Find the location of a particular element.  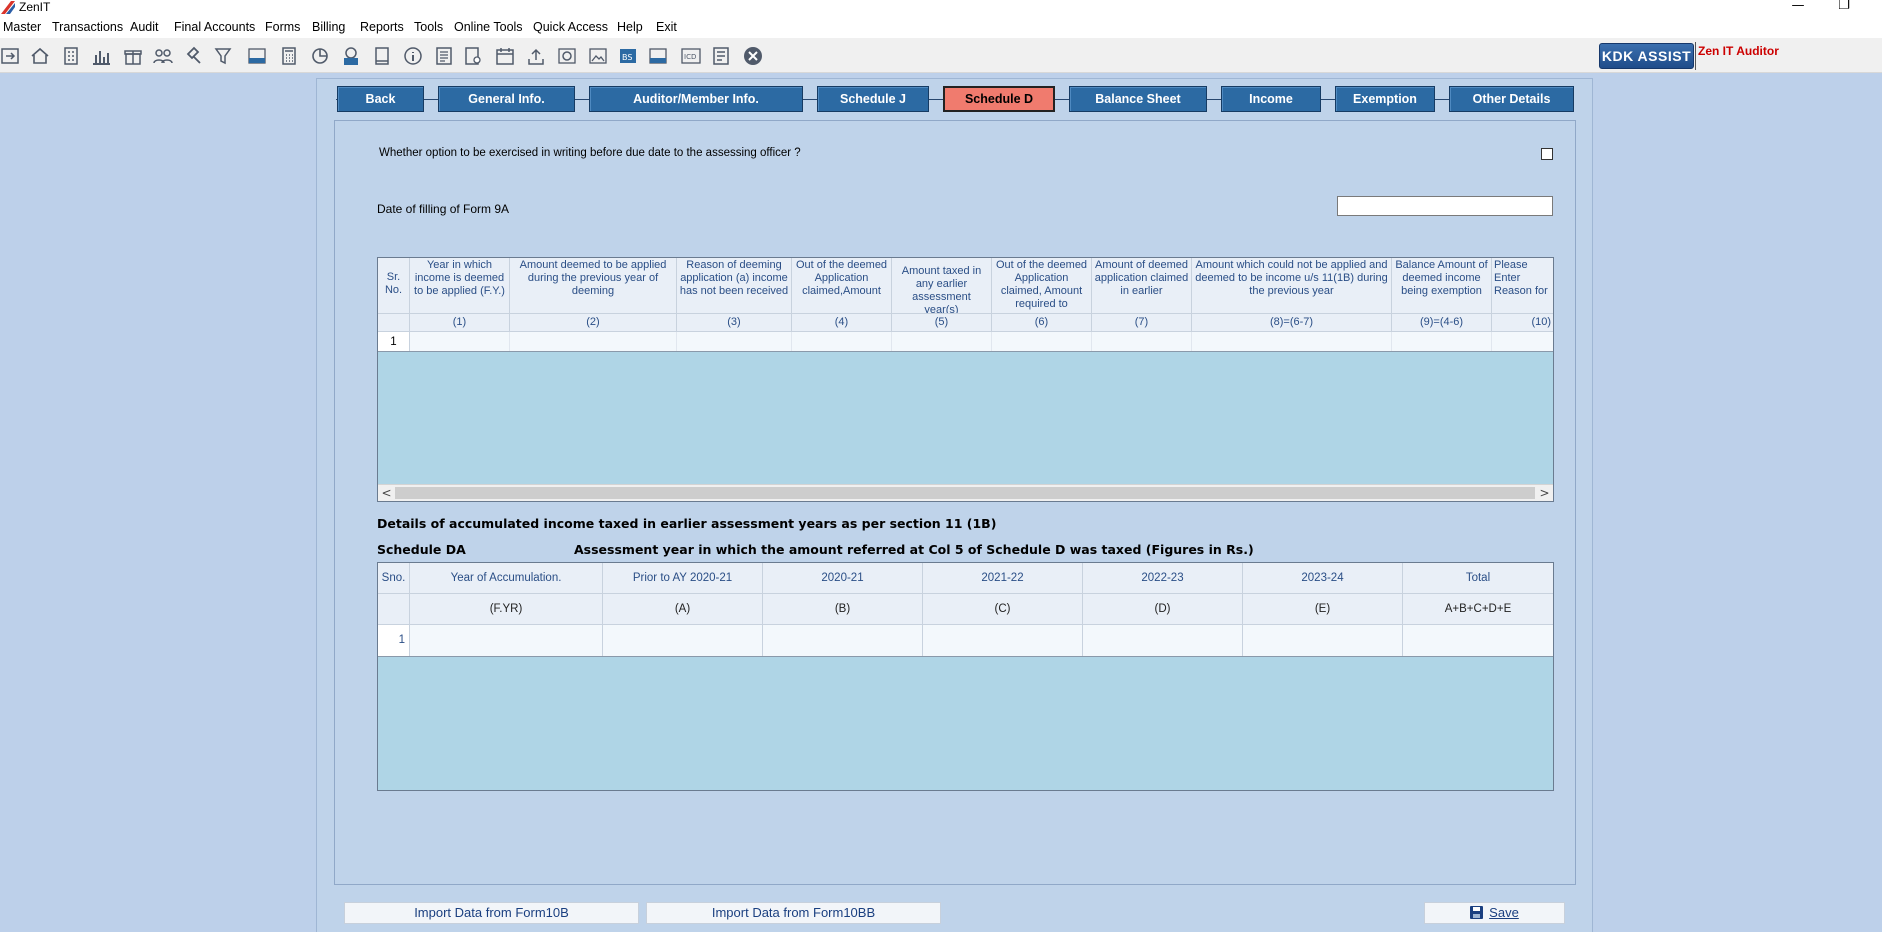

book-icon is located at coordinates (382, 56).